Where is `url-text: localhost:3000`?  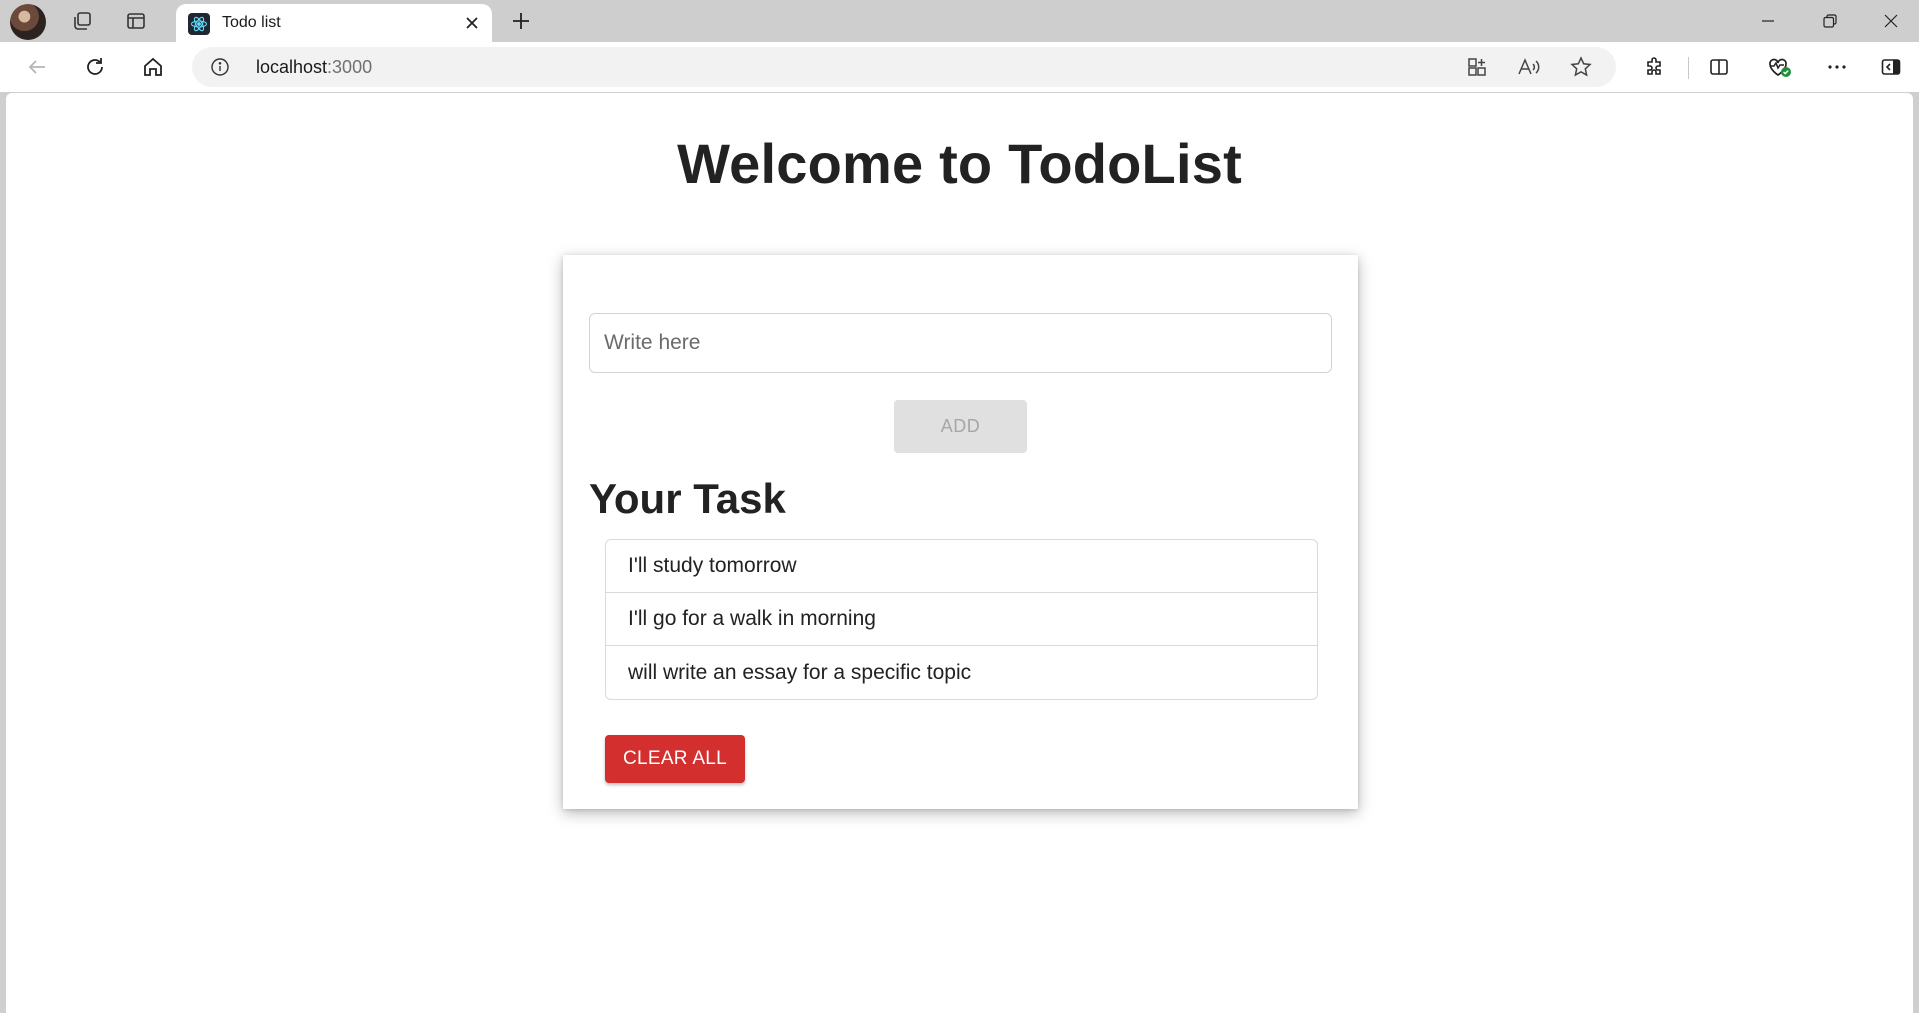
url-text: localhost:3000 is located at coordinates (314, 67).